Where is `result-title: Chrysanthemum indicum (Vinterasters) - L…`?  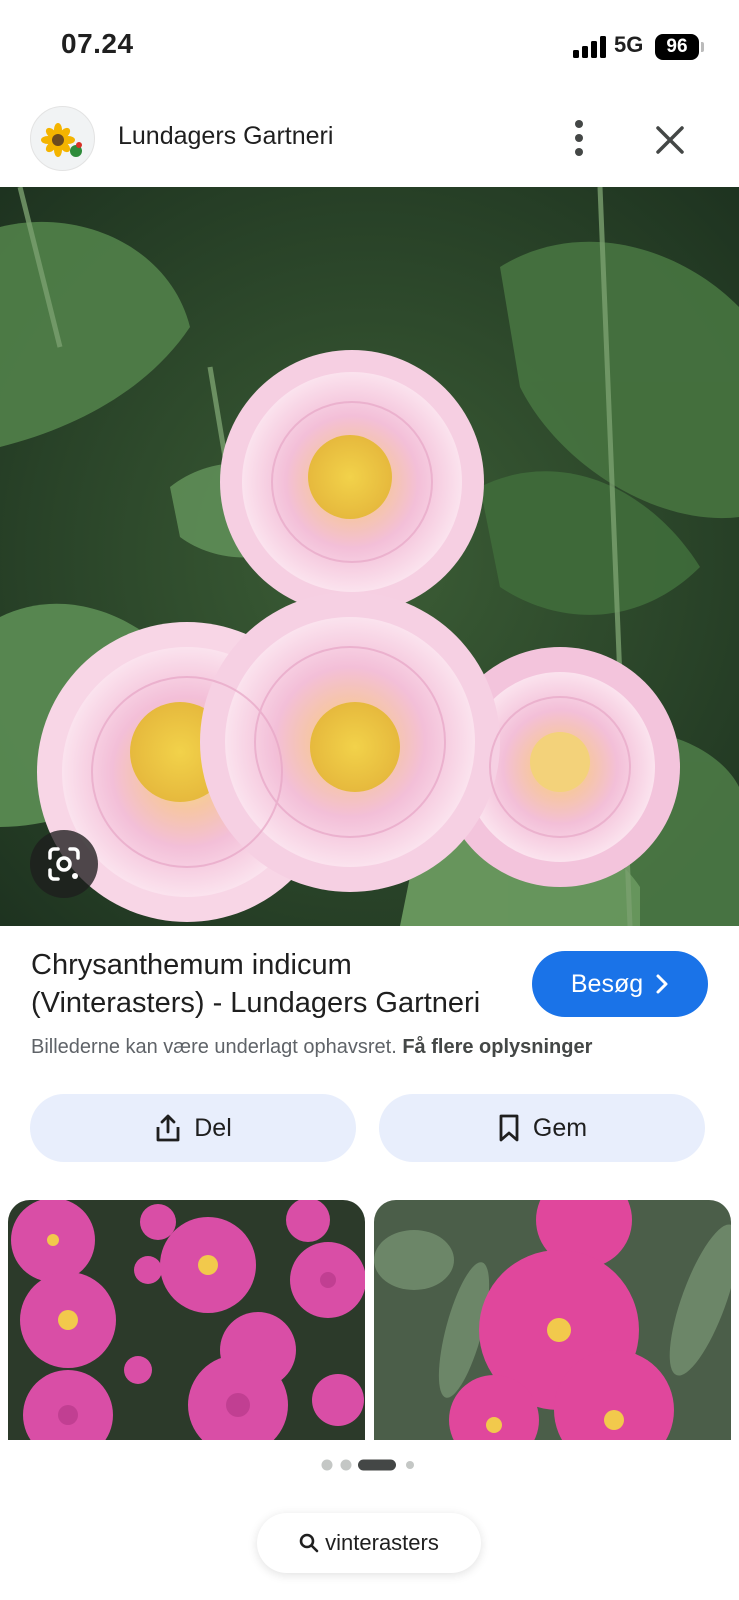
result-title: Chrysanthemum indicum (Vinterasters) - L… is located at coordinates (266, 984).